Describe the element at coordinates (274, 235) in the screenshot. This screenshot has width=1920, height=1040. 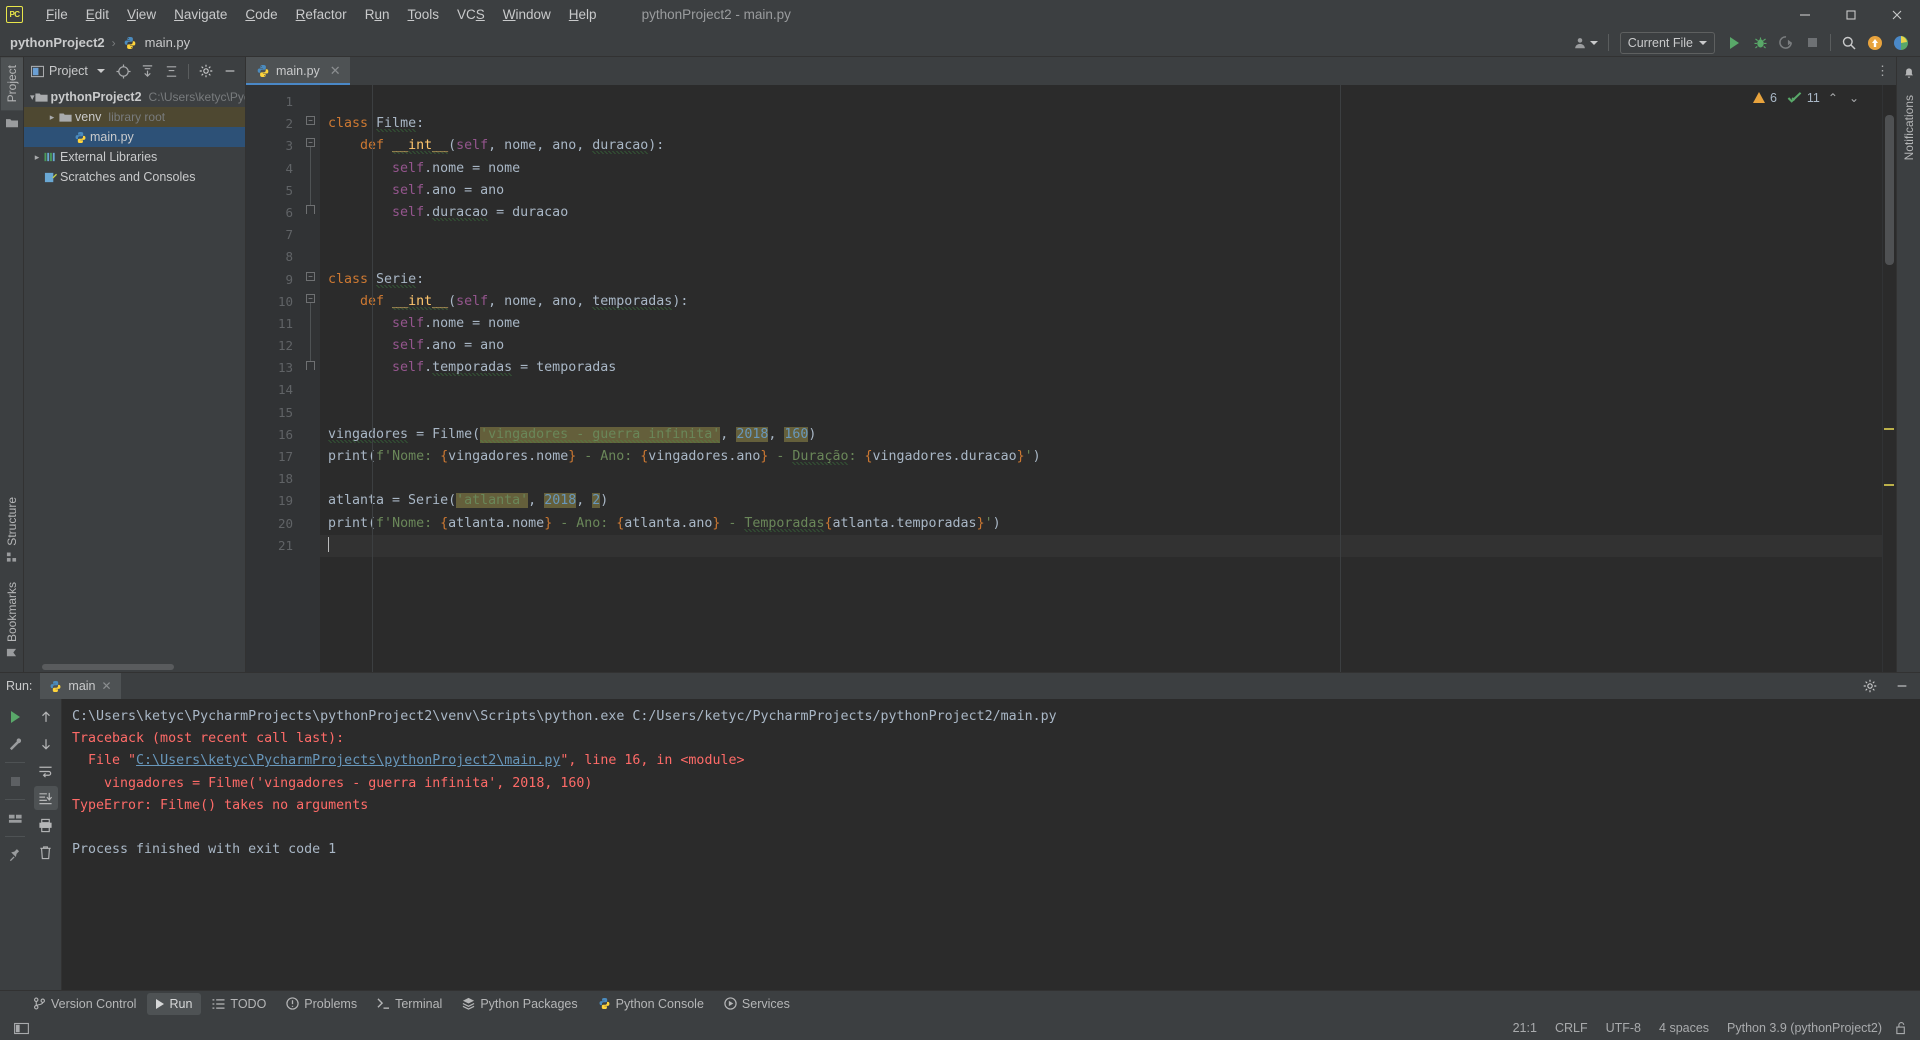
I see `line-number: 7` at that location.